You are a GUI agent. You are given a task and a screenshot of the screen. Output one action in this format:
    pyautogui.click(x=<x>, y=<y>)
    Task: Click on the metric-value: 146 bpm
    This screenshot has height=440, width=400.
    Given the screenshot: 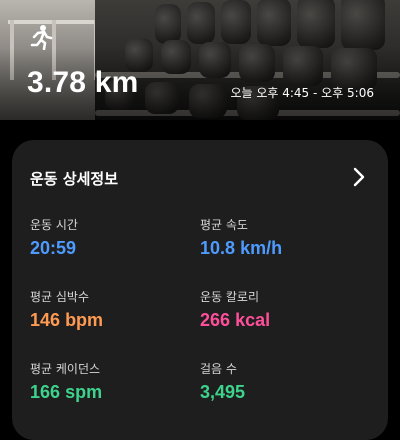 What is the action you would take?
    pyautogui.click(x=67, y=320)
    